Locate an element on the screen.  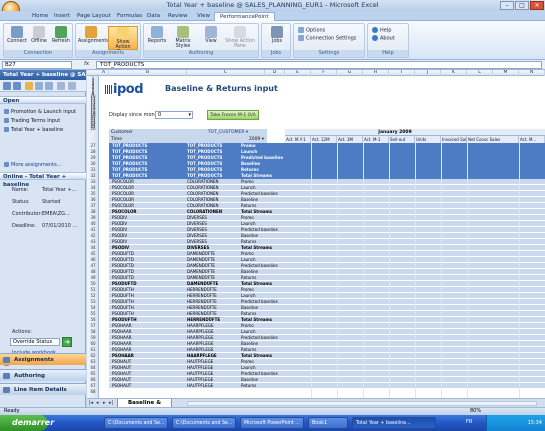
help-button: Help is located at coordinates (381, 30).